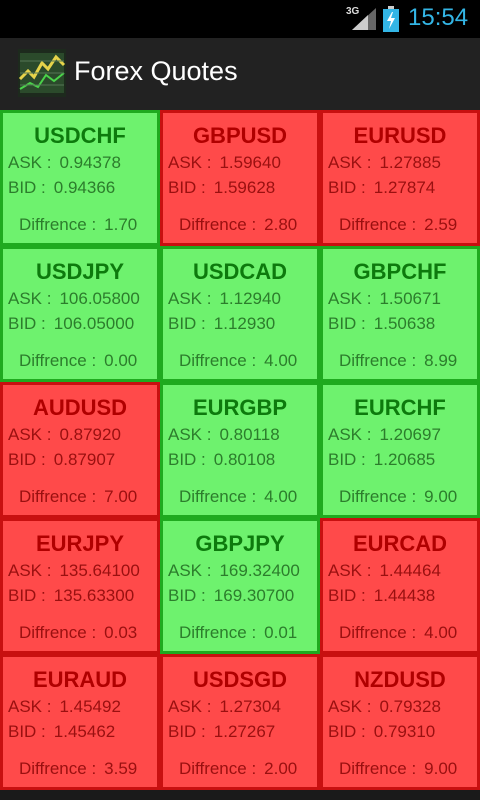 This screenshot has width=480, height=800. I want to click on difference-value: 0.03, so click(121, 632).